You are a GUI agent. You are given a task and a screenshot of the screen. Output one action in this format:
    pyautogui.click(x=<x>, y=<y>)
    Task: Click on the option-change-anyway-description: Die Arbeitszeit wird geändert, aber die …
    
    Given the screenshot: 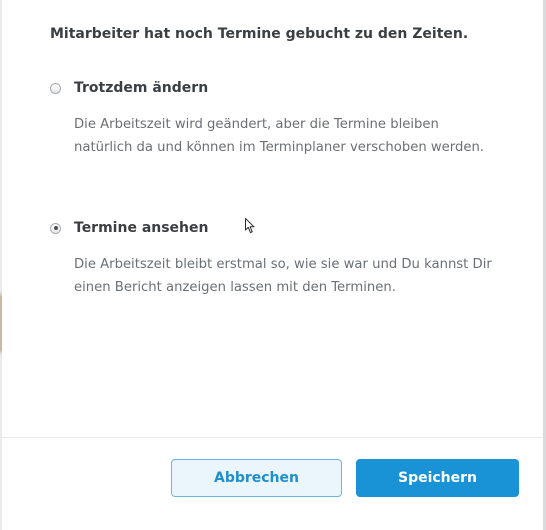 What is the action you would take?
    pyautogui.click(x=279, y=136)
    